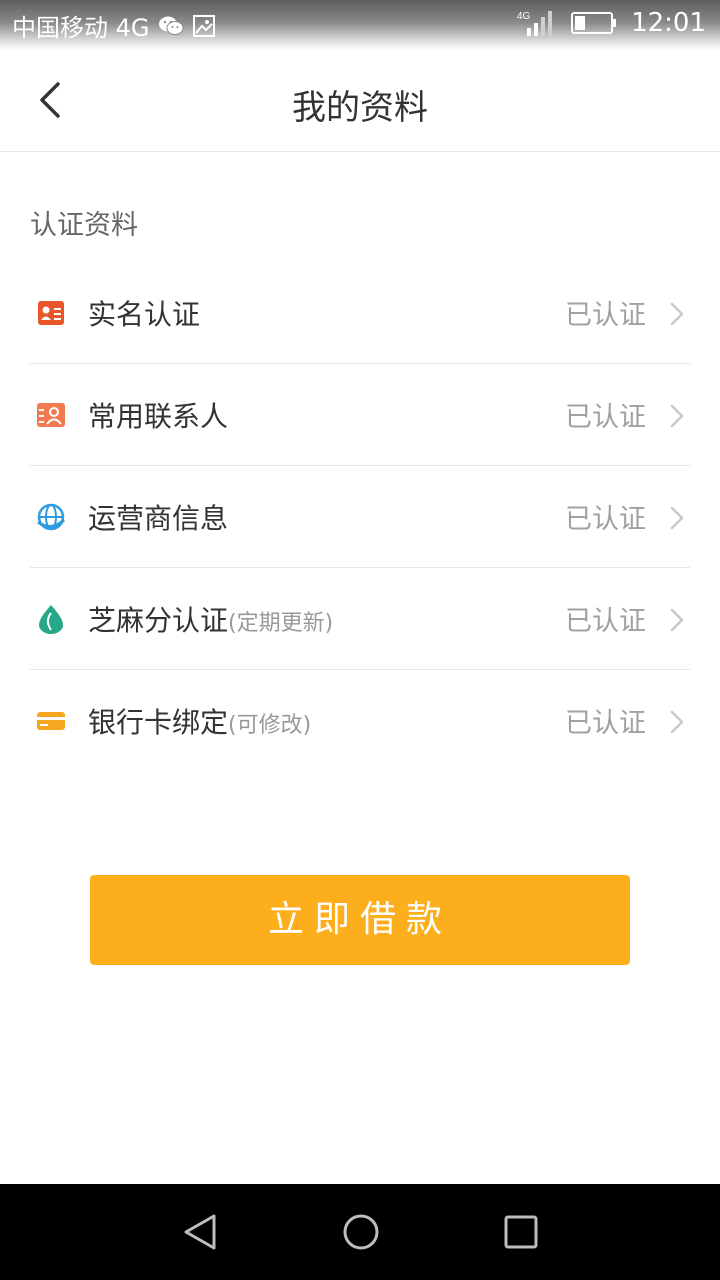 This screenshot has height=1280, width=720. Describe the element at coordinates (204, 26) in the screenshot. I see `image-icon` at that location.